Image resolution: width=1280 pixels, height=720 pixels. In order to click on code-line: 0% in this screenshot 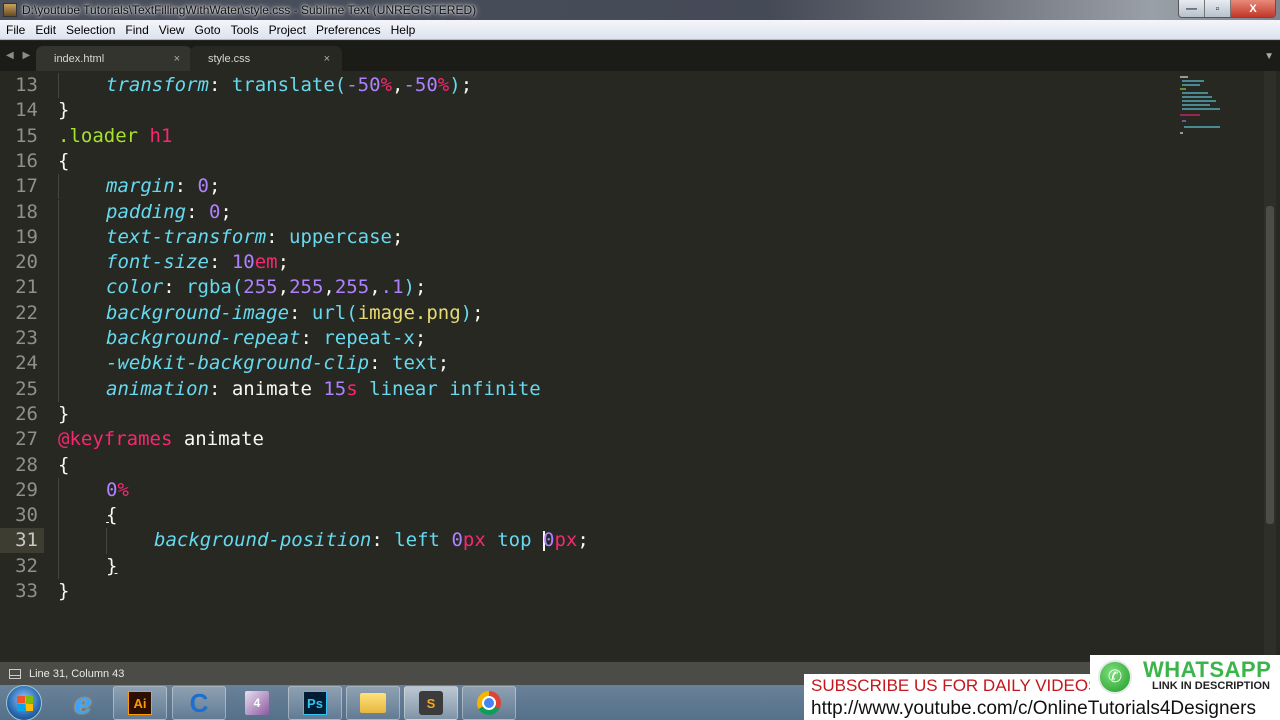, I will do `click(117, 490)`.